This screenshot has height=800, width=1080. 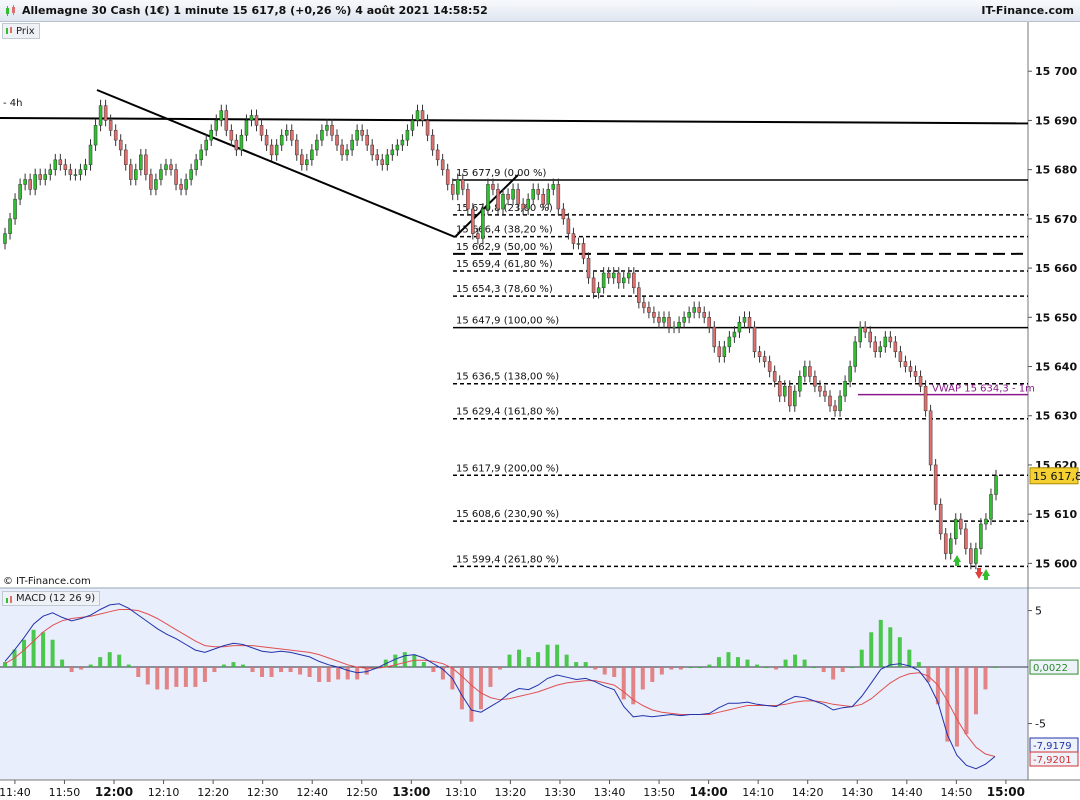 What do you see at coordinates (504, 289) in the screenshot?
I see `fib-level-label: 15 654,3 (78,60 %)` at bounding box center [504, 289].